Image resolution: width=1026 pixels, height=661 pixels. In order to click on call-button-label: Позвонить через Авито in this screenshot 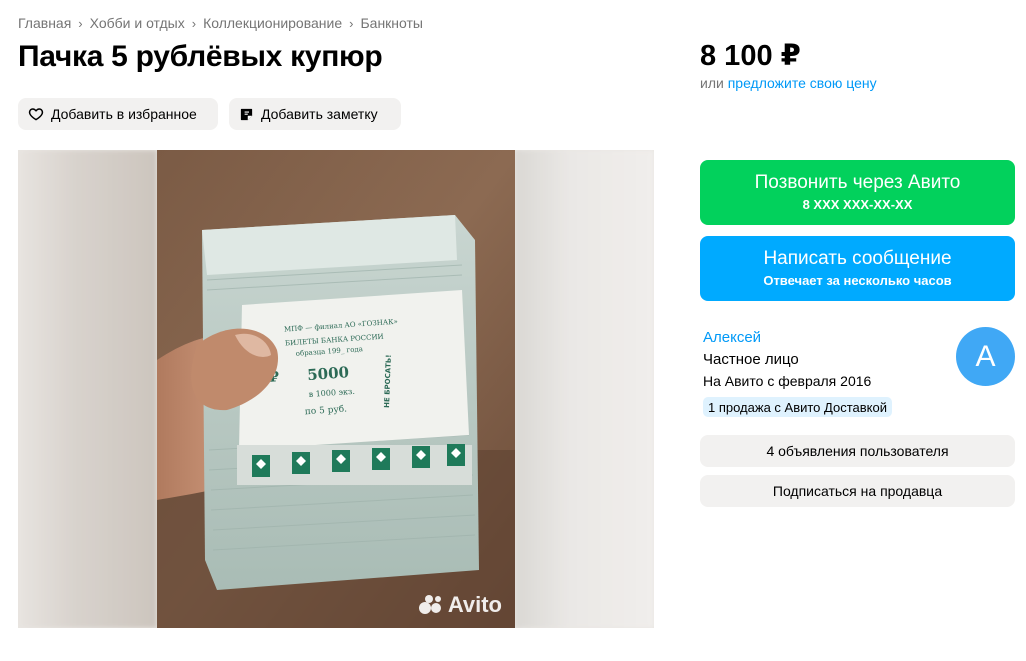, I will do `click(857, 182)`.